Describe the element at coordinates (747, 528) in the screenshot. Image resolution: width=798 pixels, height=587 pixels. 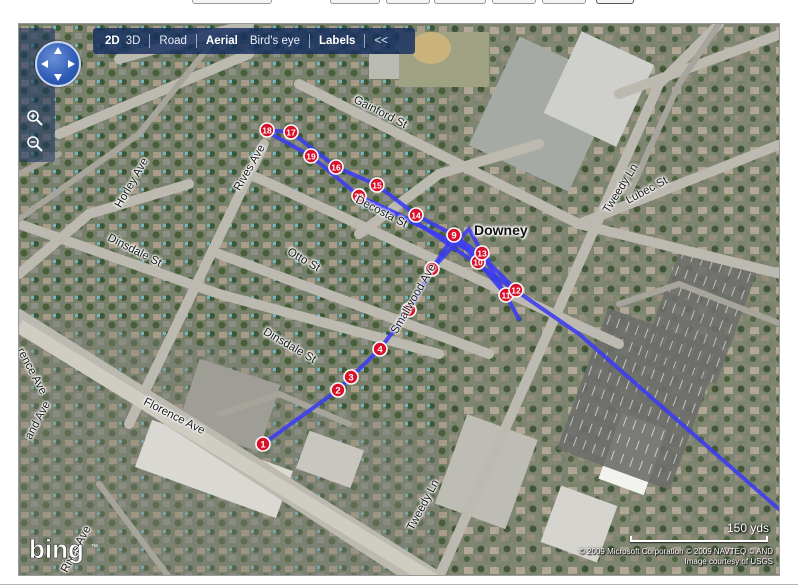
I see `scale-label: 150 yds` at that location.